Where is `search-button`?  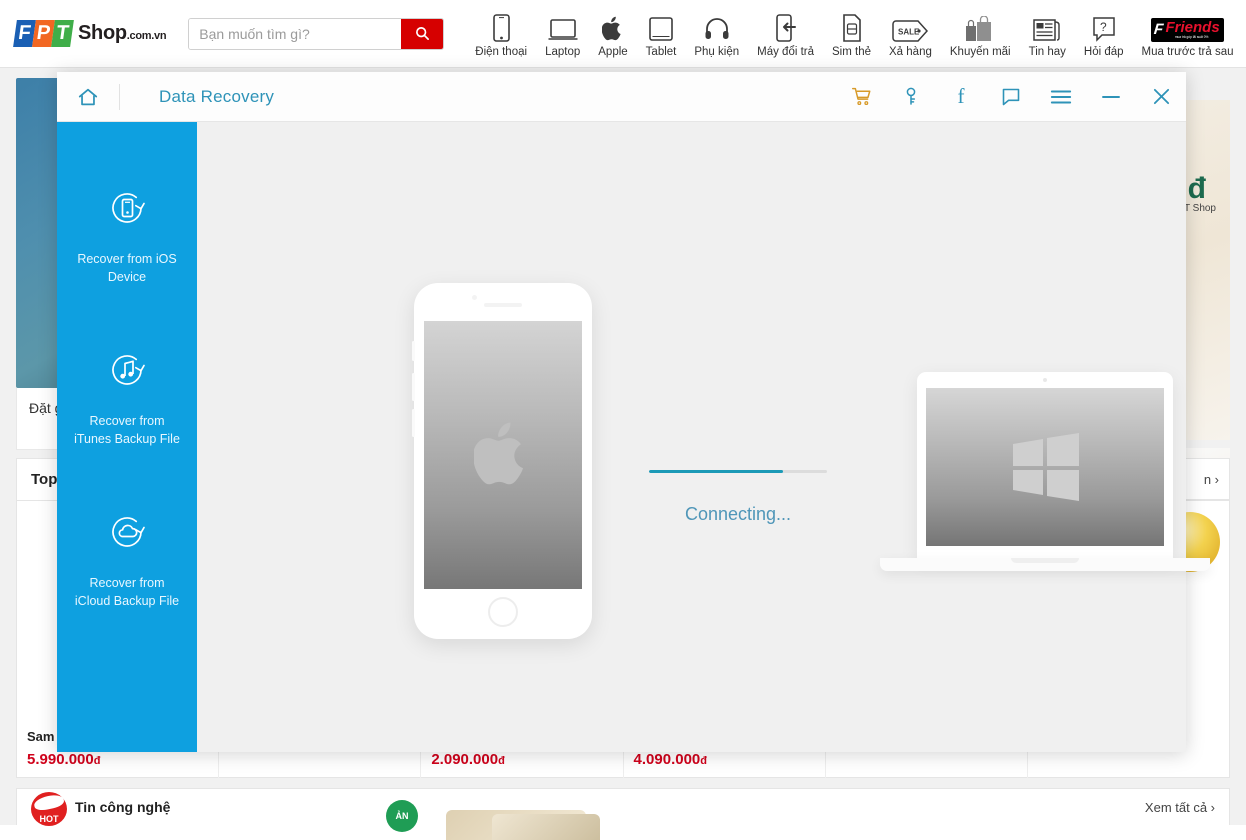
search-button is located at coordinates (422, 34).